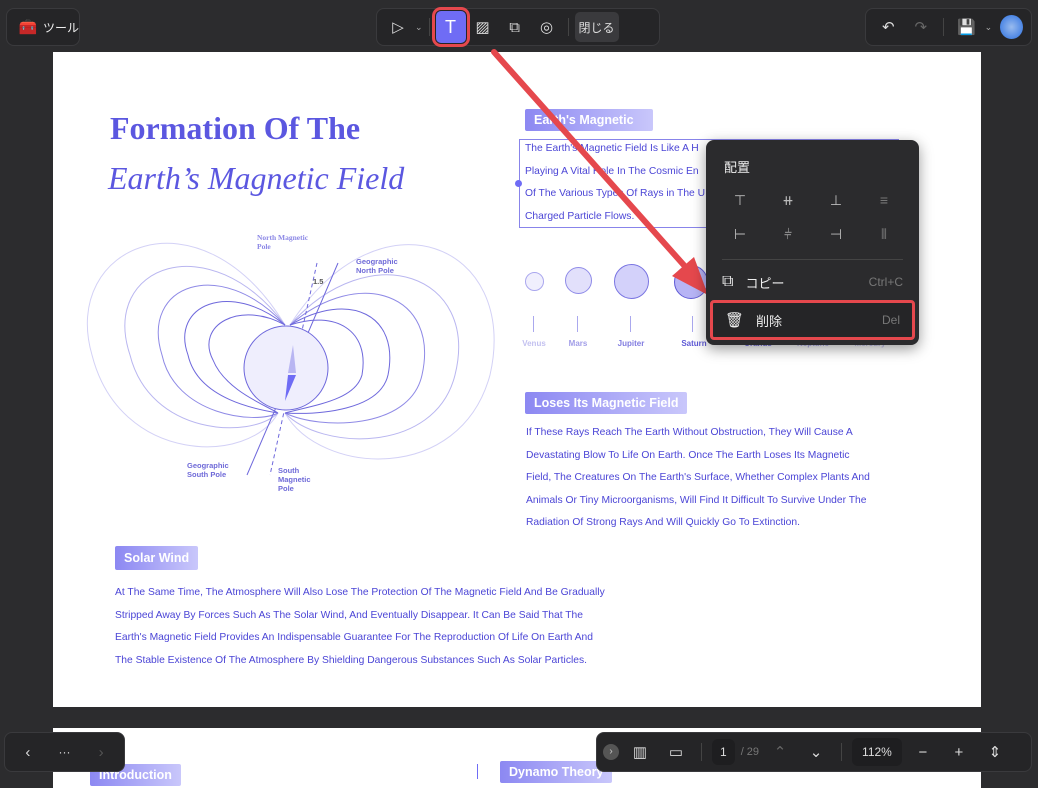 The image size is (1038, 788). I want to click on align-center-icon: ⫩, so click(788, 237).